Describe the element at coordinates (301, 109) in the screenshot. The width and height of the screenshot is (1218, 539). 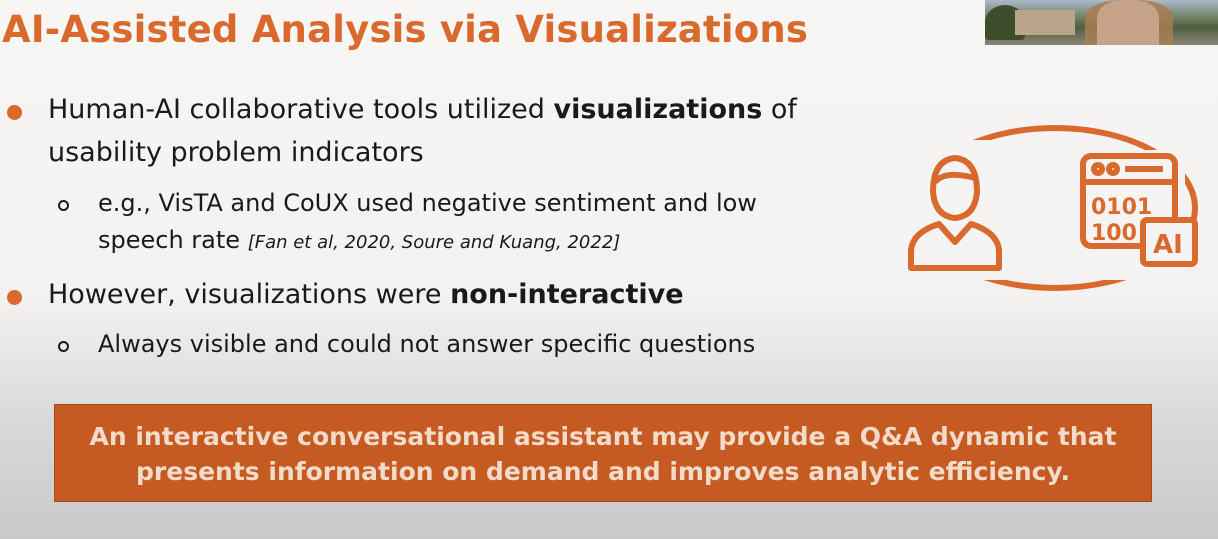
I see `bullet-1-text: Human-AI collaborative tools utilized` at that location.